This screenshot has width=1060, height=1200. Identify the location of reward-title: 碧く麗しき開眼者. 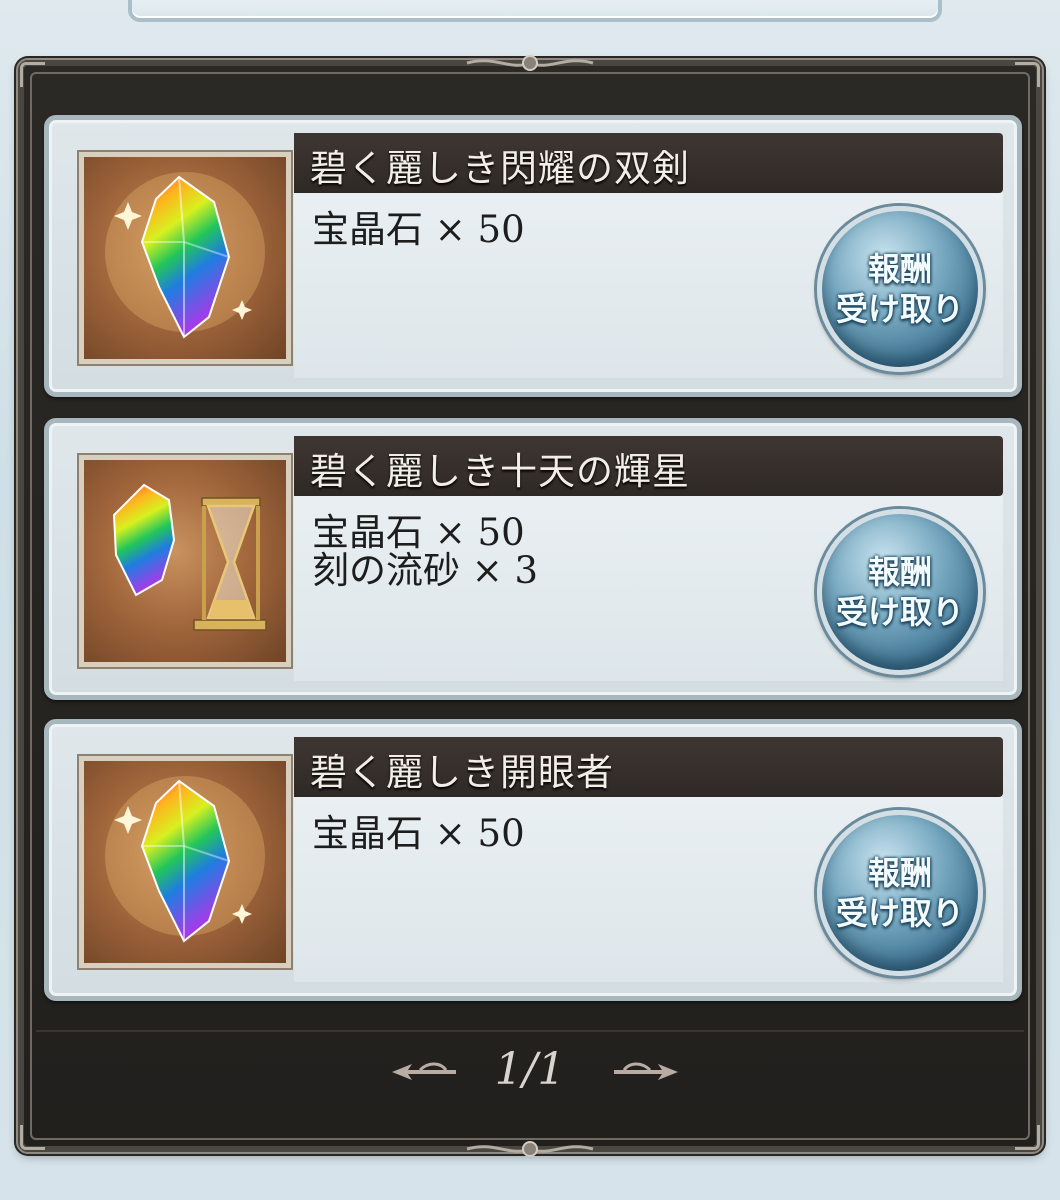
(462, 772).